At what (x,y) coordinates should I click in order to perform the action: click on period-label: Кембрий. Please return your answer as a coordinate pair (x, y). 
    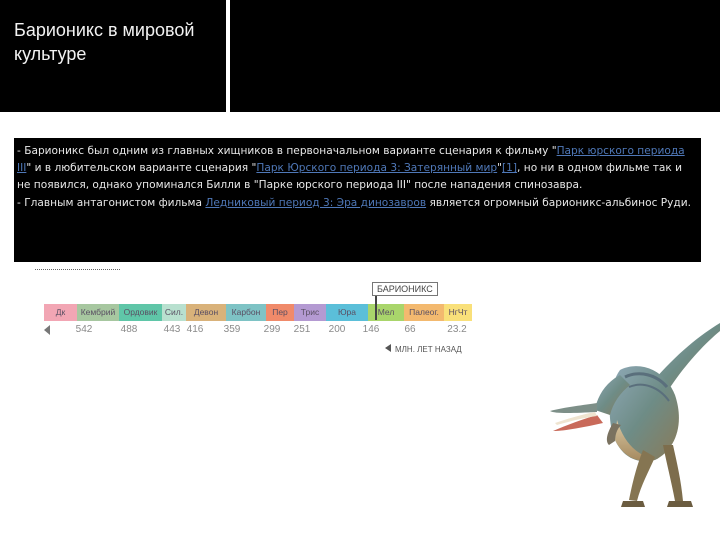
    Looking at the image, I should click on (98, 312).